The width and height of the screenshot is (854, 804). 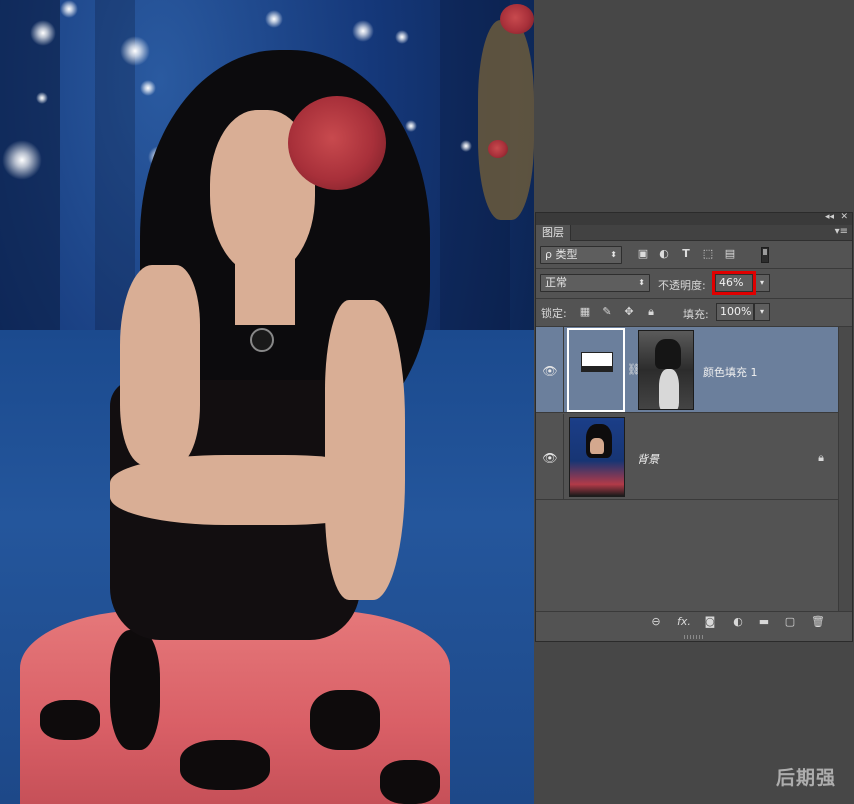 What do you see at coordinates (597, 457) in the screenshot?
I see `background-thumbnail` at bounding box center [597, 457].